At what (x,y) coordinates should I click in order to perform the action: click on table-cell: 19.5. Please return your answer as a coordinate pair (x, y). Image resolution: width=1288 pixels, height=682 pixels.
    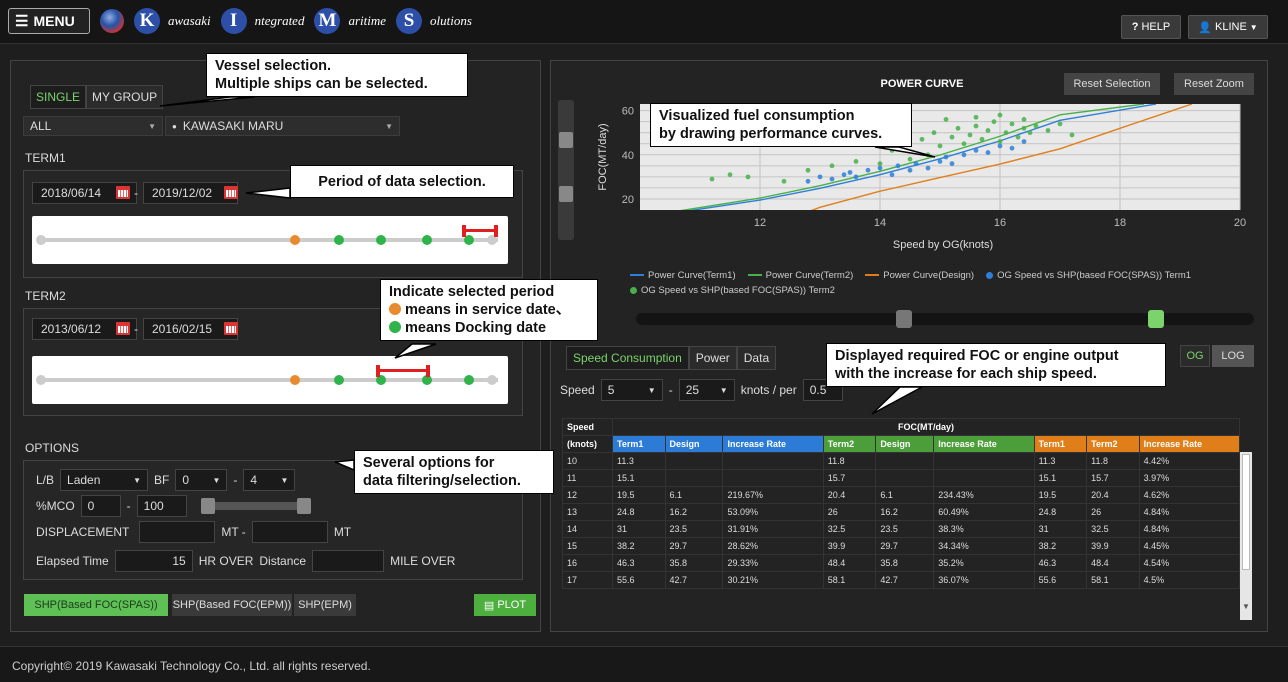
    Looking at the image, I should click on (639, 495).